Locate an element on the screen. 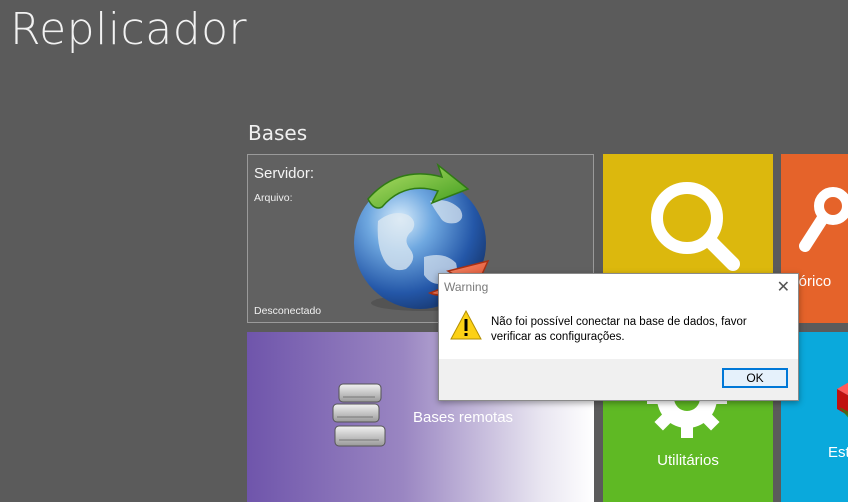 The height and width of the screenshot is (502, 848). utilities-label: Utilitários is located at coordinates (688, 460).